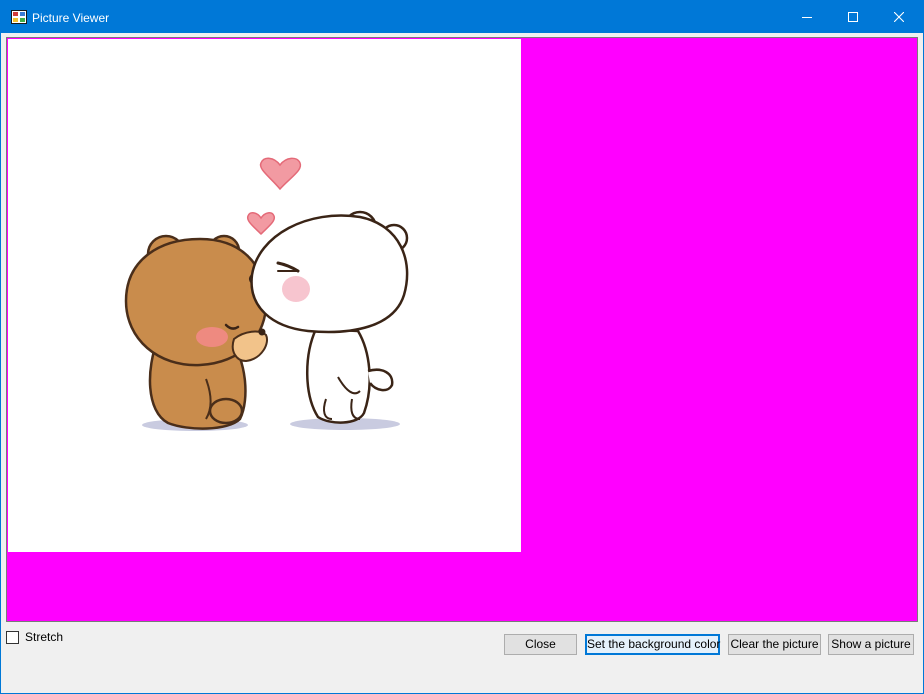 The image size is (924, 694). I want to click on show-picture-button: Show a picture, so click(871, 644).